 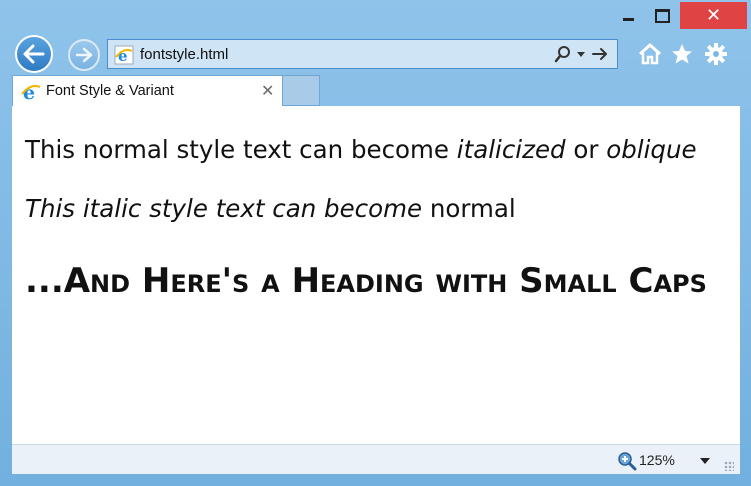 I want to click on tools-button, so click(x=716, y=54).